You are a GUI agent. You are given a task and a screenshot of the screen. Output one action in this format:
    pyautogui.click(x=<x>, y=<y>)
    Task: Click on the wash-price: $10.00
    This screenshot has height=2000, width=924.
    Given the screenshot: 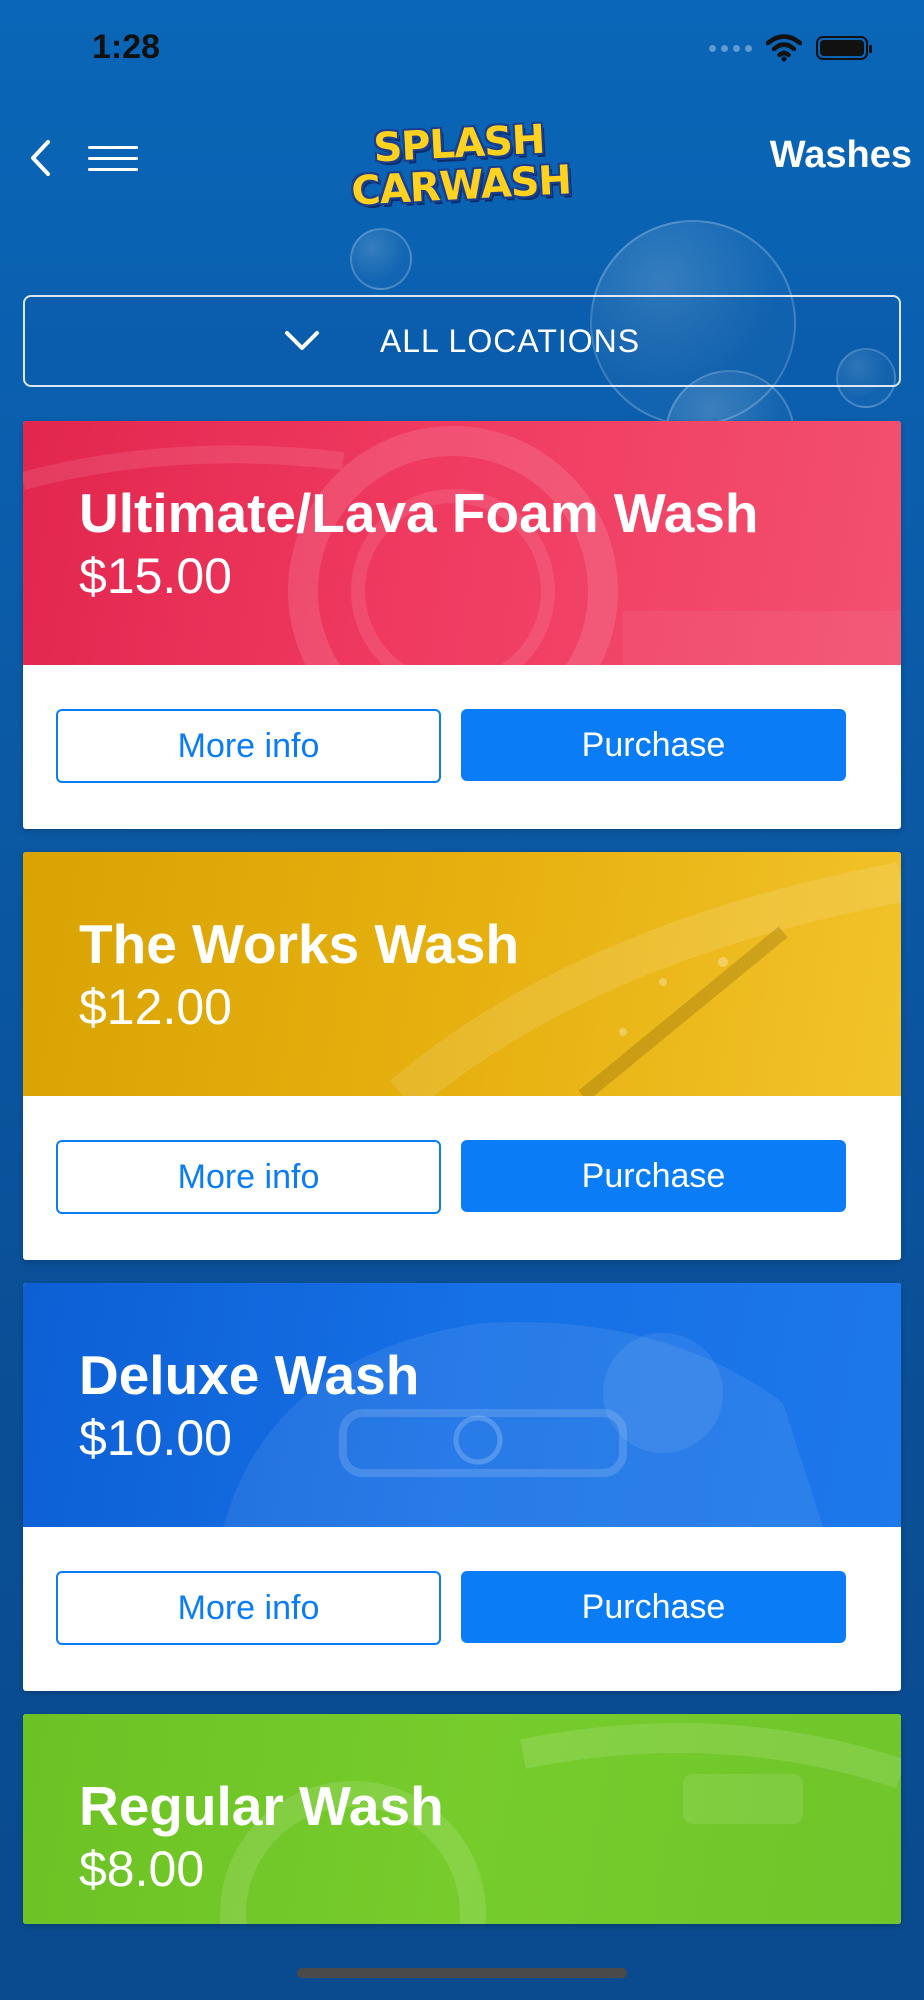 What is the action you would take?
    pyautogui.click(x=155, y=1438)
    